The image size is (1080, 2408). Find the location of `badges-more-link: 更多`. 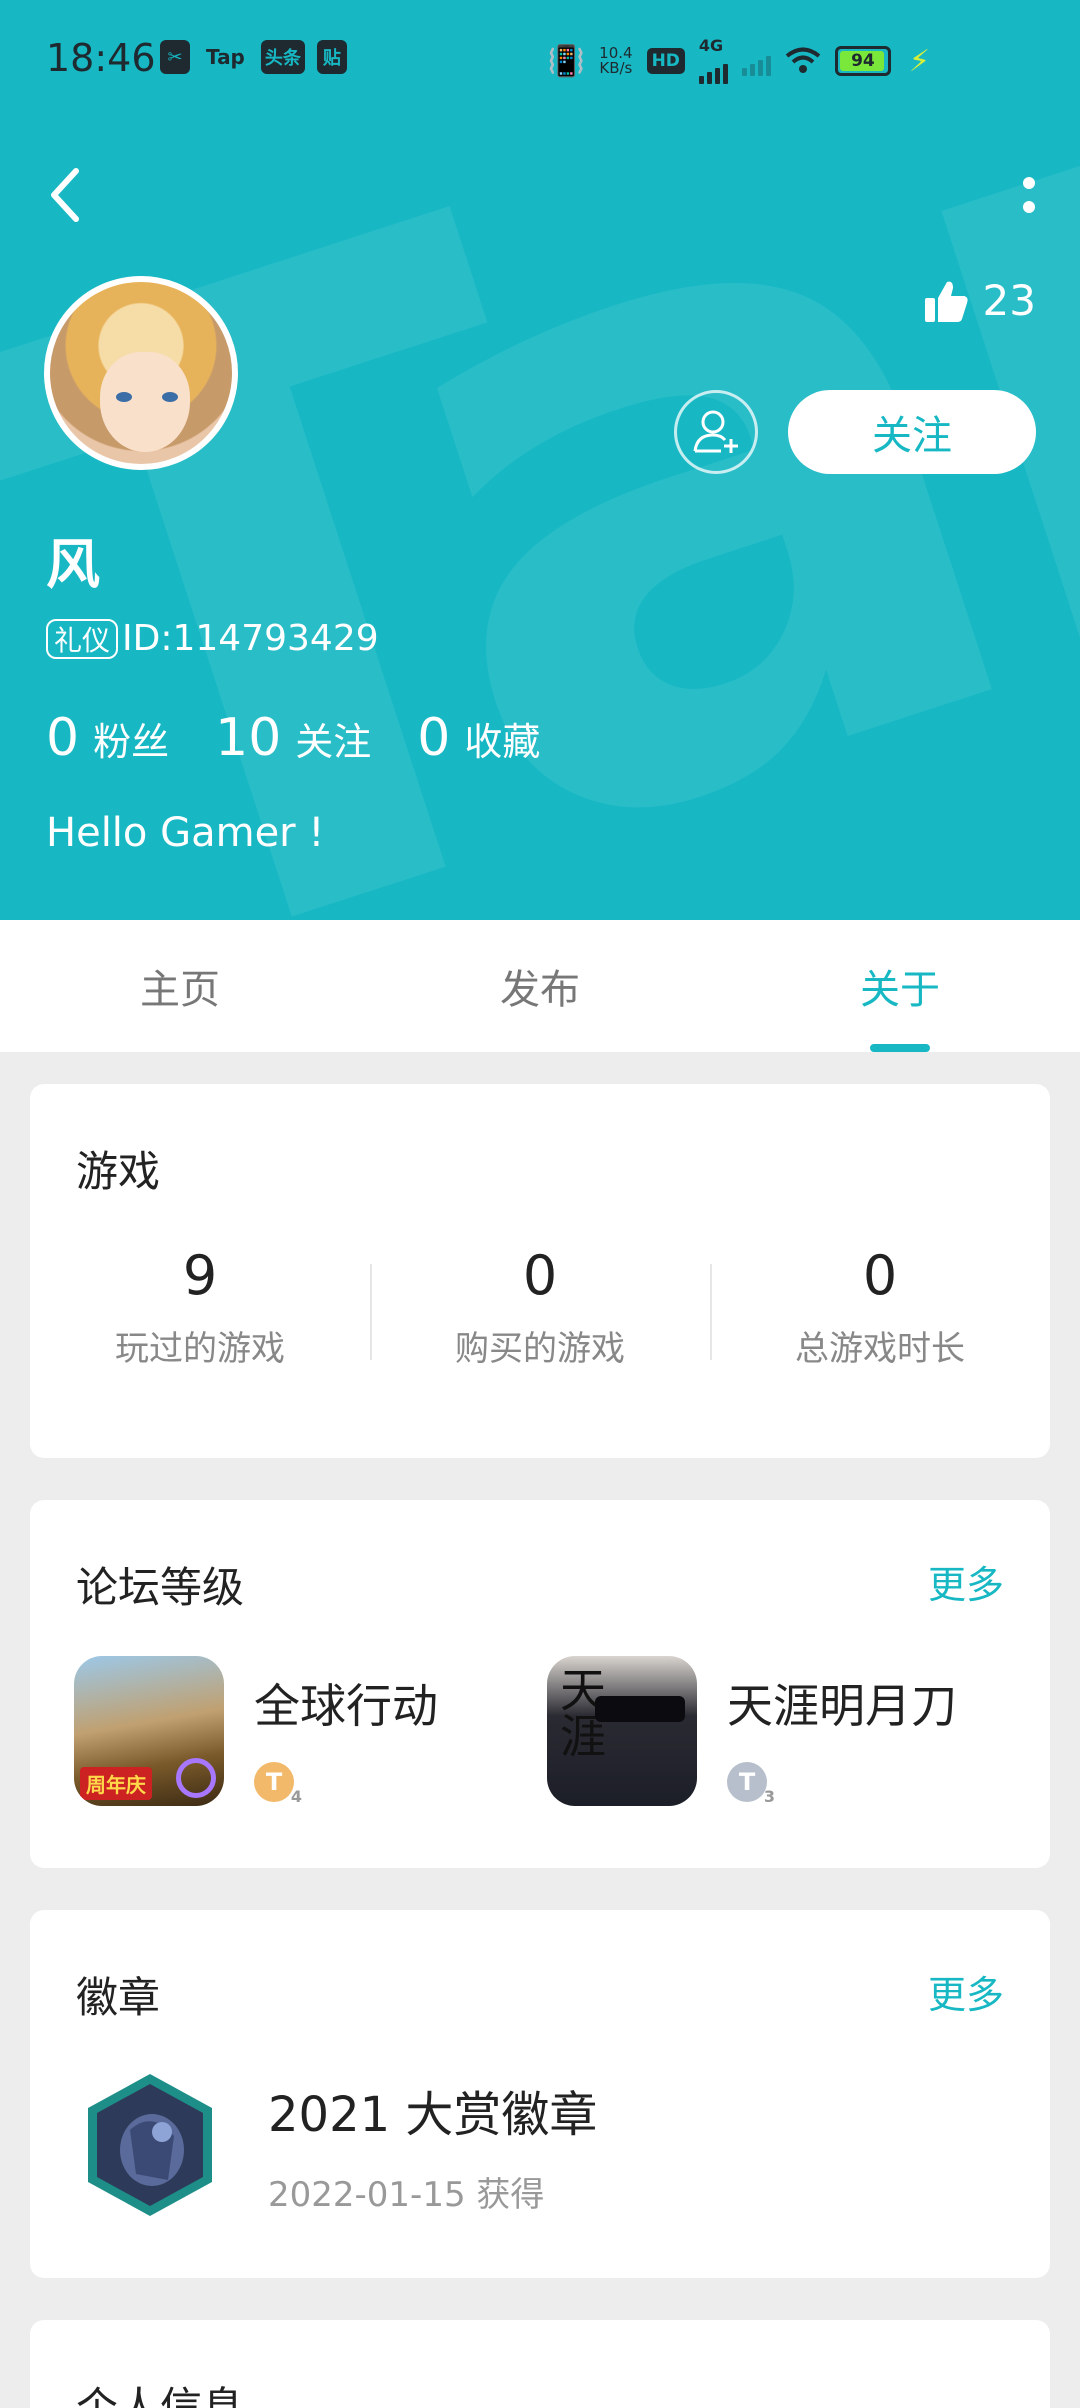

badges-more-link: 更多 is located at coordinates (966, 1991).